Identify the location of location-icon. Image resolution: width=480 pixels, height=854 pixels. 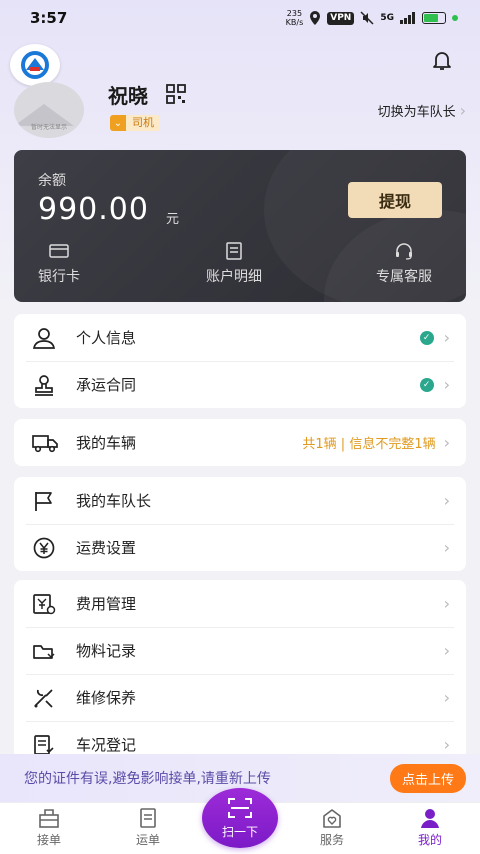
(315, 18).